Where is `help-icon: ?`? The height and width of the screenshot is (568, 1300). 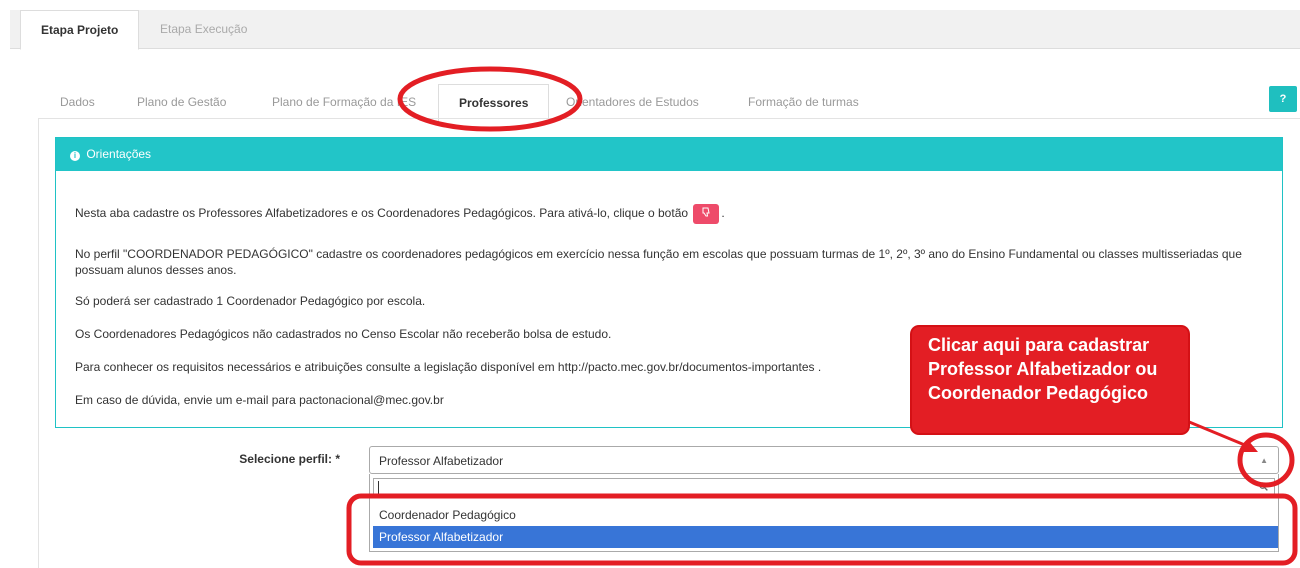
help-icon: ? is located at coordinates (1283, 99).